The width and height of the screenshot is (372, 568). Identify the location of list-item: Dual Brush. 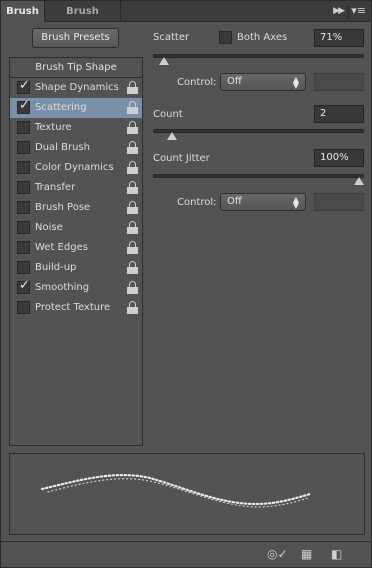
(76, 148).